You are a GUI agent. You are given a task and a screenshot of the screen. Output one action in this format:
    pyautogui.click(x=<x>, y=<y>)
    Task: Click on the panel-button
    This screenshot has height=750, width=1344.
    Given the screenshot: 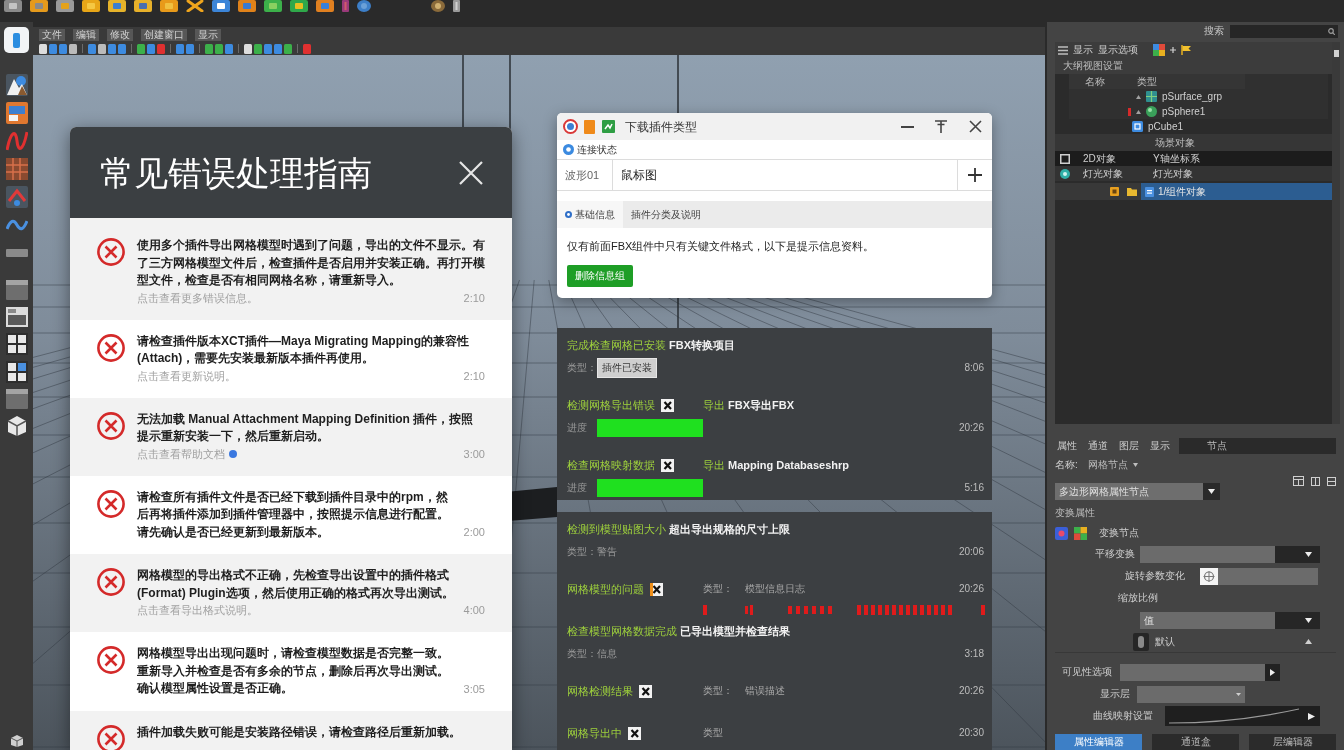 What is the action you would take?
    pyautogui.click(x=16, y=40)
    